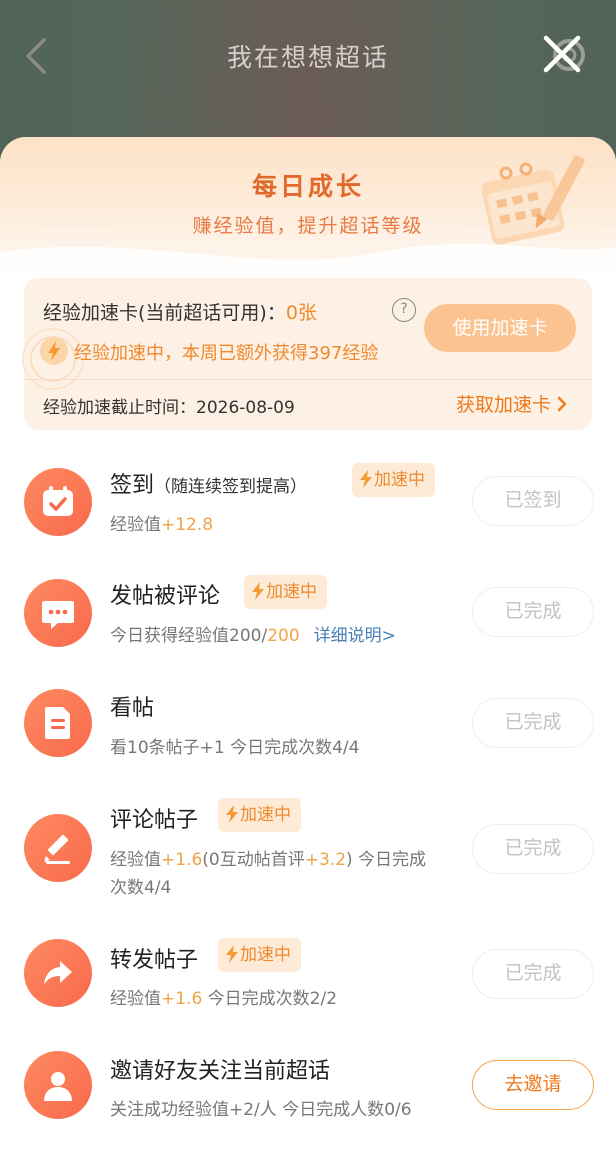 The width and height of the screenshot is (616, 1164). What do you see at coordinates (301, 313) in the screenshot?
I see `speedup-card-count: 0张` at bounding box center [301, 313].